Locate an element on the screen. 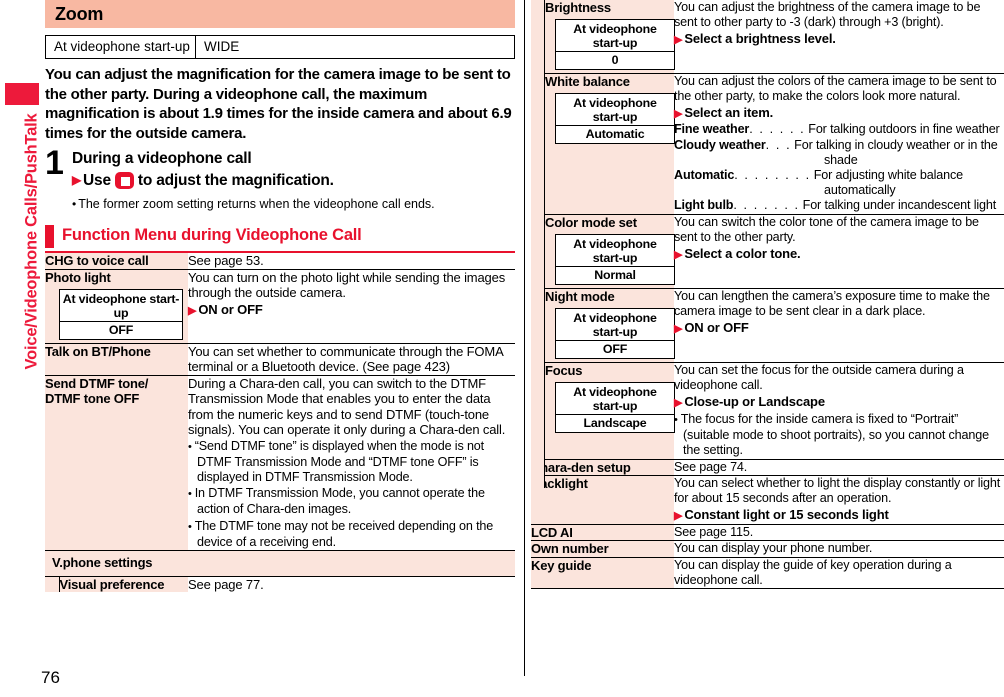 The height and width of the screenshot is (697, 1004). section-heading-text: Function Menu during Videophone Call is located at coordinates (212, 235).